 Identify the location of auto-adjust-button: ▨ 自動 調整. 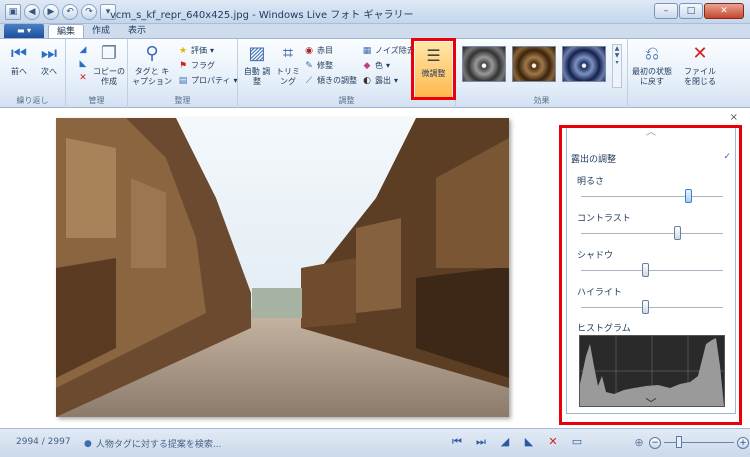
(257, 65).